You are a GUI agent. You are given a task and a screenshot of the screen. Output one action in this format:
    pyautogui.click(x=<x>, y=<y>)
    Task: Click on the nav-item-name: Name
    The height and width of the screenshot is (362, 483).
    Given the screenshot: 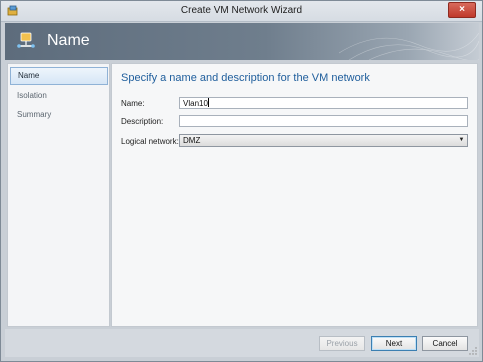 What is the action you would take?
    pyautogui.click(x=59, y=76)
    